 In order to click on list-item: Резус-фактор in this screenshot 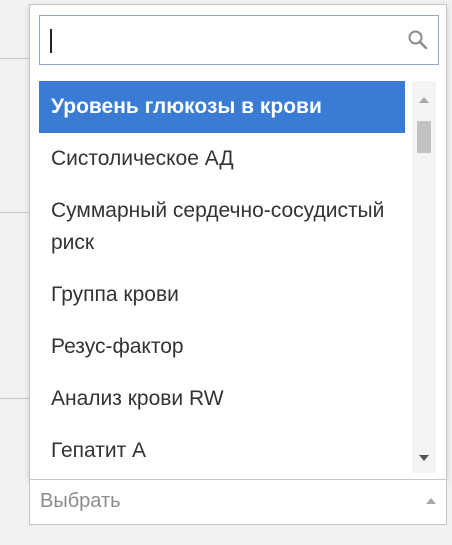, I will do `click(222, 347)`.